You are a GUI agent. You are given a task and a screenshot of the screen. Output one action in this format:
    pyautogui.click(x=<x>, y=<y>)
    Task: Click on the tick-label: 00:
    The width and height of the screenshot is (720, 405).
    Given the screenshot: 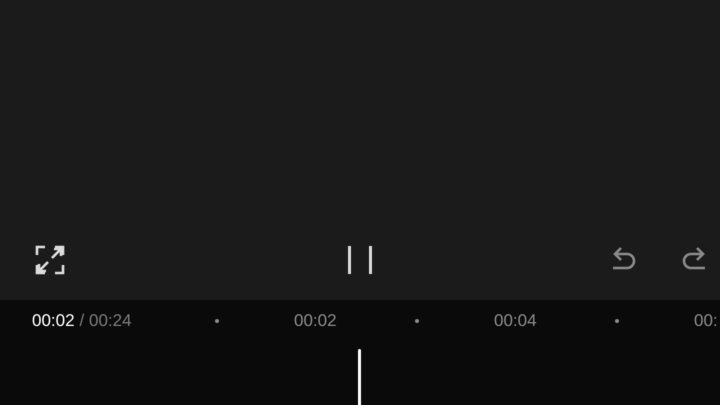 What is the action you would take?
    pyautogui.click(x=706, y=321)
    